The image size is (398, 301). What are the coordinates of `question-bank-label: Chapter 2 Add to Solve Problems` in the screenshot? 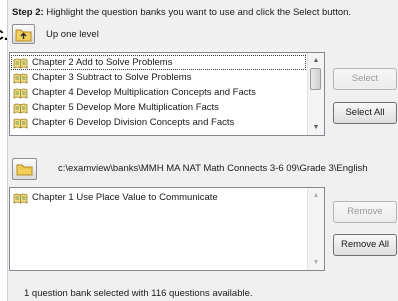 It's located at (102, 62).